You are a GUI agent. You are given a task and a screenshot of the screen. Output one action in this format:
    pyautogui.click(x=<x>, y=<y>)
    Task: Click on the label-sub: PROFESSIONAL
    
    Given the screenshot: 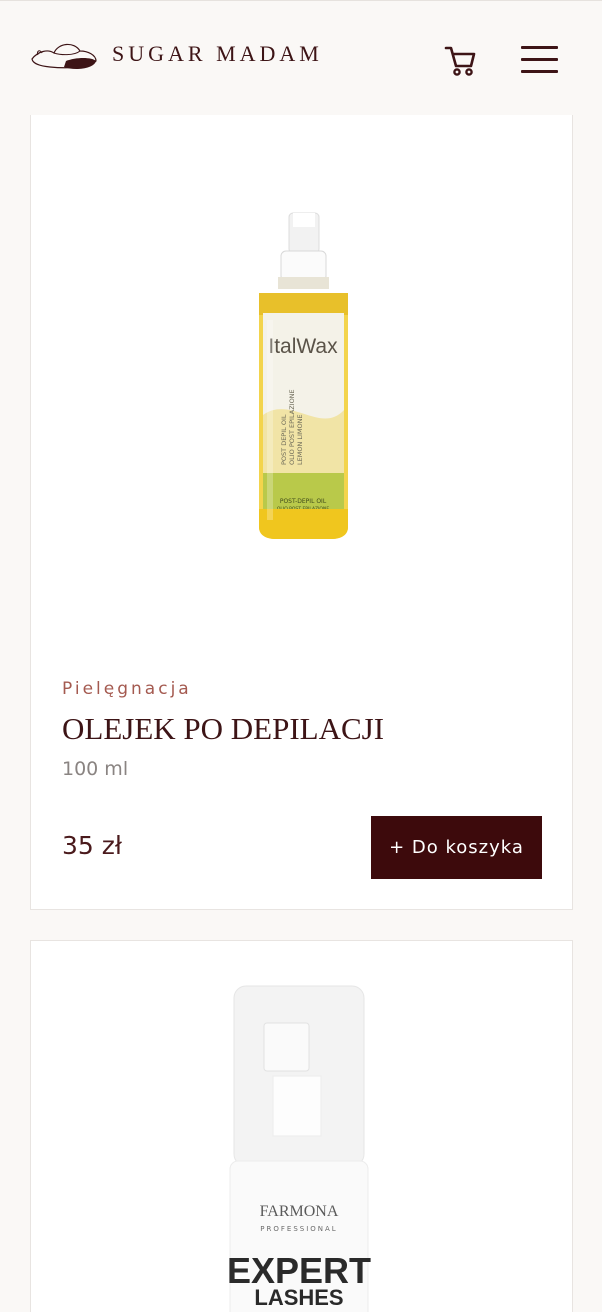 What is the action you would take?
    pyautogui.click(x=298, y=1229)
    